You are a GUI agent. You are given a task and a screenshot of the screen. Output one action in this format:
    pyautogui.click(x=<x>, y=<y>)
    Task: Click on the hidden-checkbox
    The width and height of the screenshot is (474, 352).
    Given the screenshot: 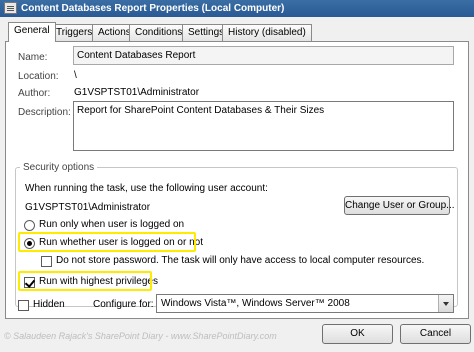 What is the action you would take?
    pyautogui.click(x=23, y=305)
    